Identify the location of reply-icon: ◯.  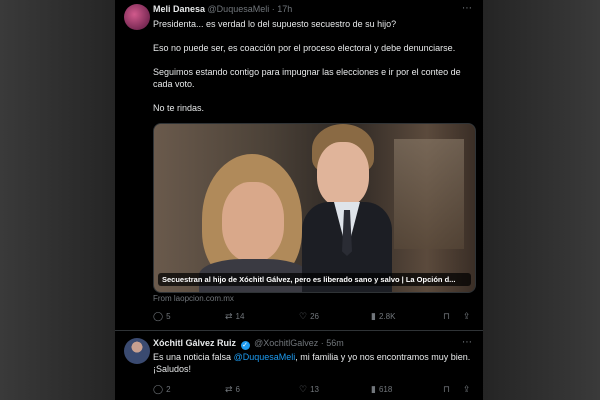
(158, 389).